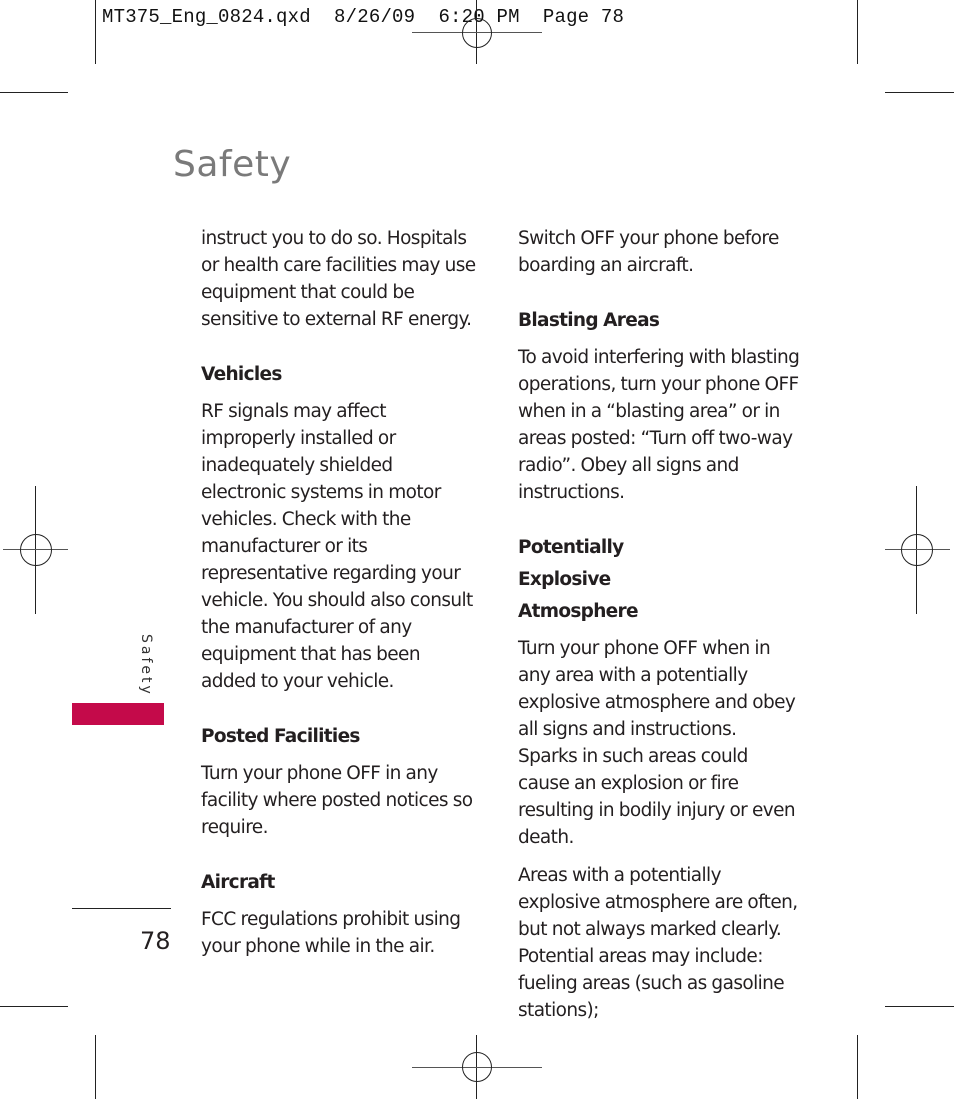 The width and height of the screenshot is (954, 1099). What do you see at coordinates (155, 941) in the screenshot?
I see `page-number: 78` at bounding box center [155, 941].